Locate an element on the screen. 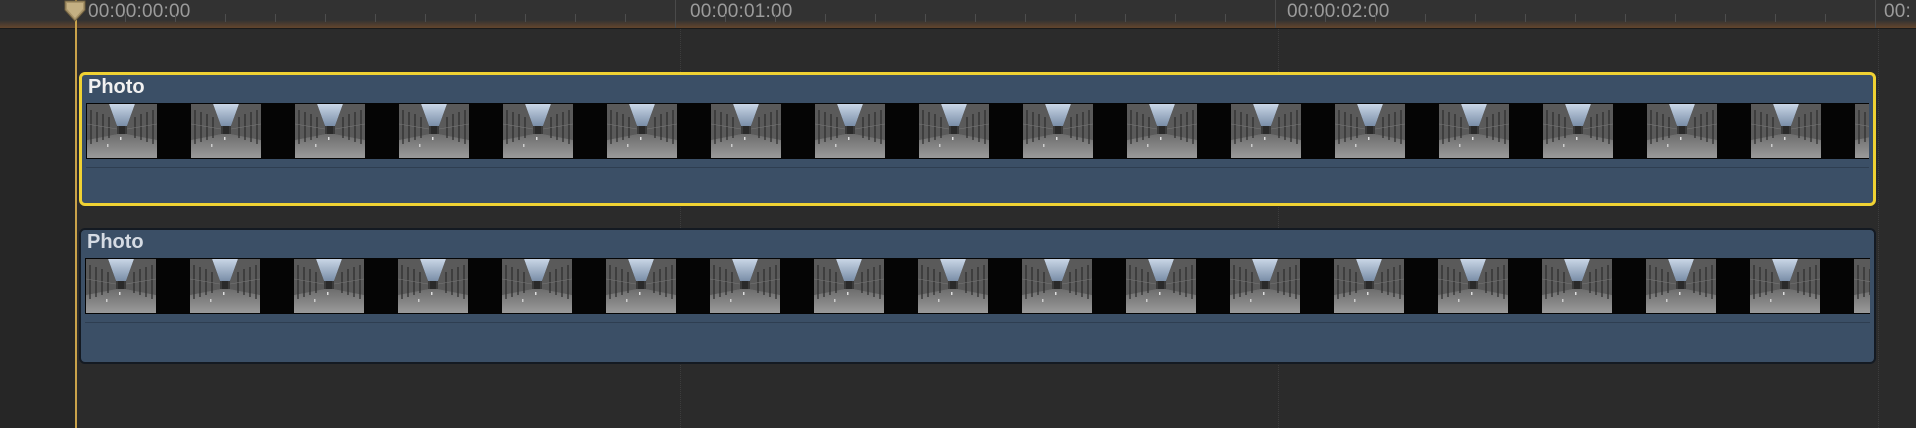 The width and height of the screenshot is (1916, 428). playhead-line is located at coordinates (76, 214).